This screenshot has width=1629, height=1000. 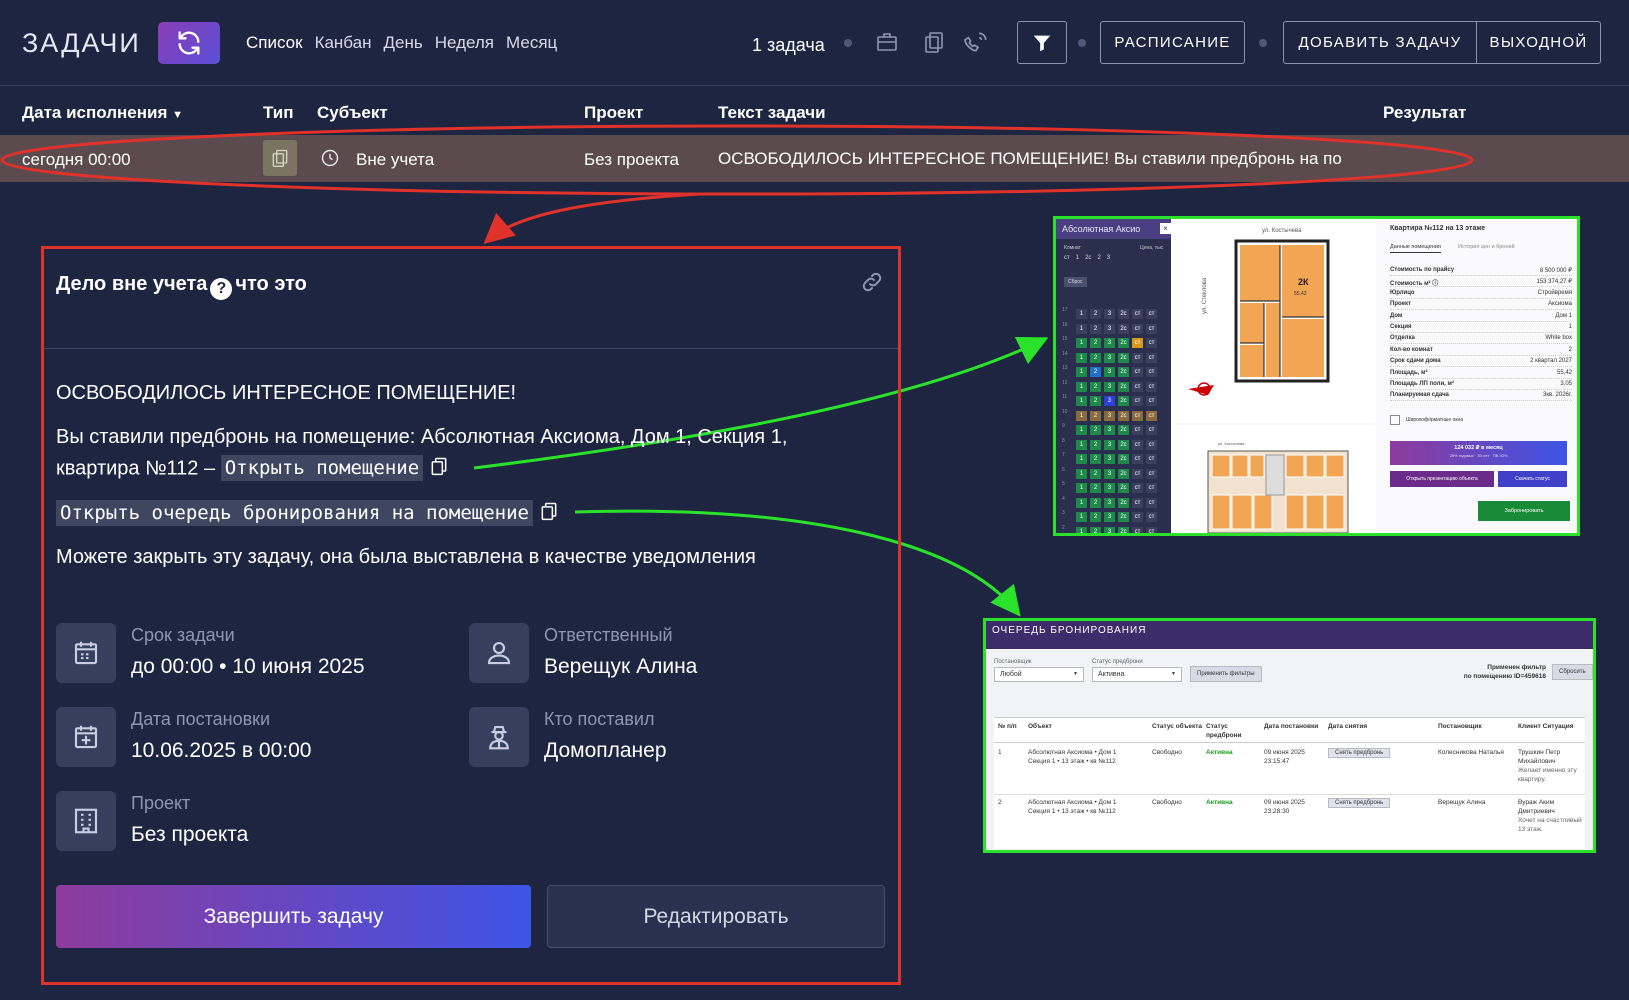 What do you see at coordinates (1538, 42) in the screenshot?
I see `day-off-button: ВЫХОДНОЙ` at bounding box center [1538, 42].